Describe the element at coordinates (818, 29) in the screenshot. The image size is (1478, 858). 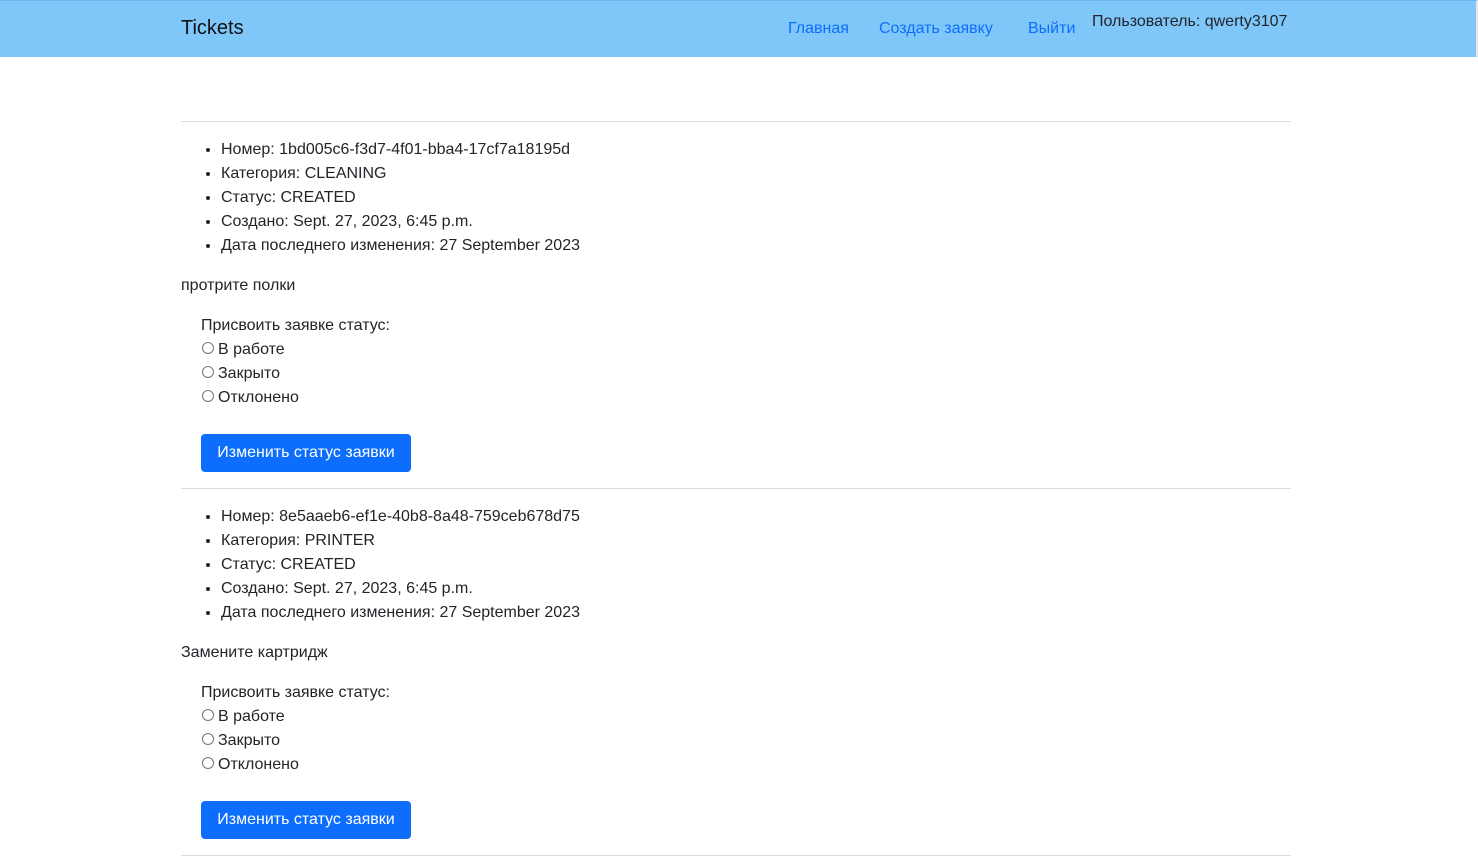
I see `nav-link-home: Главная` at that location.